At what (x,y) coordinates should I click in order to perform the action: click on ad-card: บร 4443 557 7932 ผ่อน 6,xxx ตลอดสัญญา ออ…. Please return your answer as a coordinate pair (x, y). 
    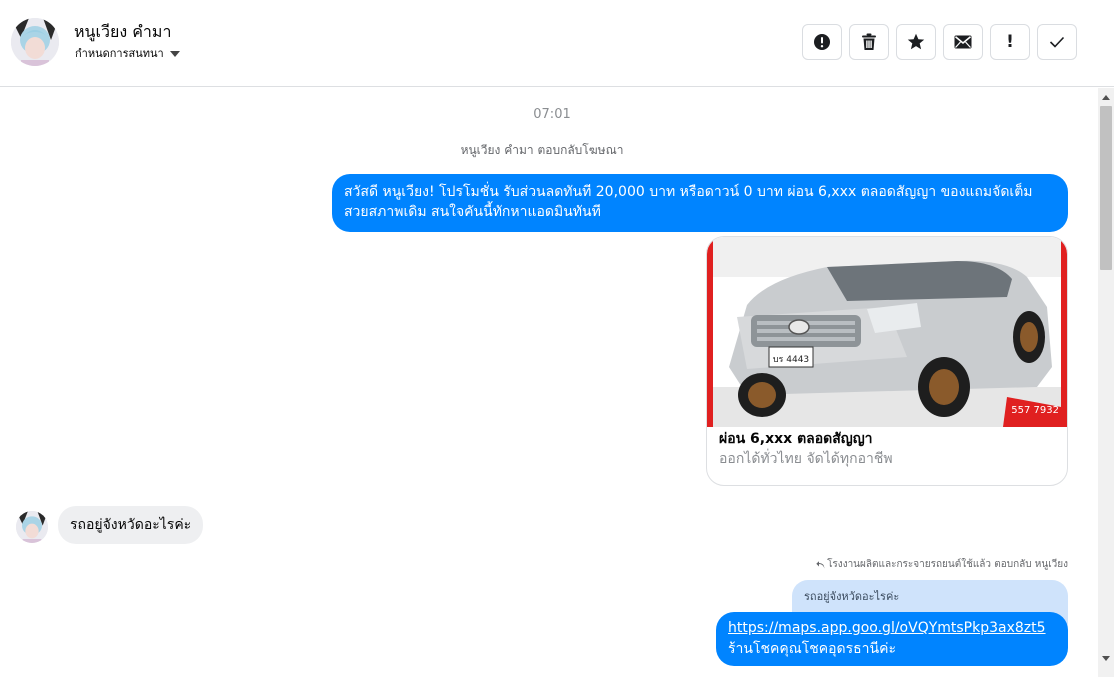
    Looking at the image, I should click on (887, 361).